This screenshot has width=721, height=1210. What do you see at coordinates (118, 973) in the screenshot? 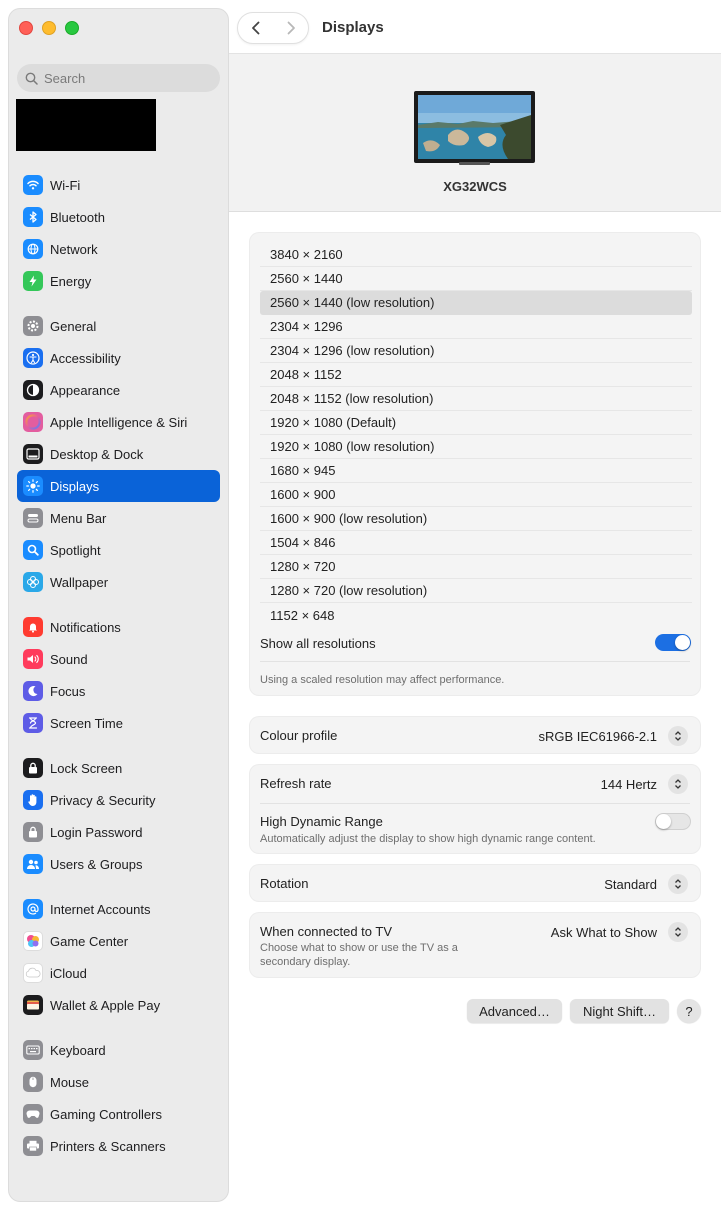
I see `sidebar-item-icloud: iCloud` at bounding box center [118, 973].